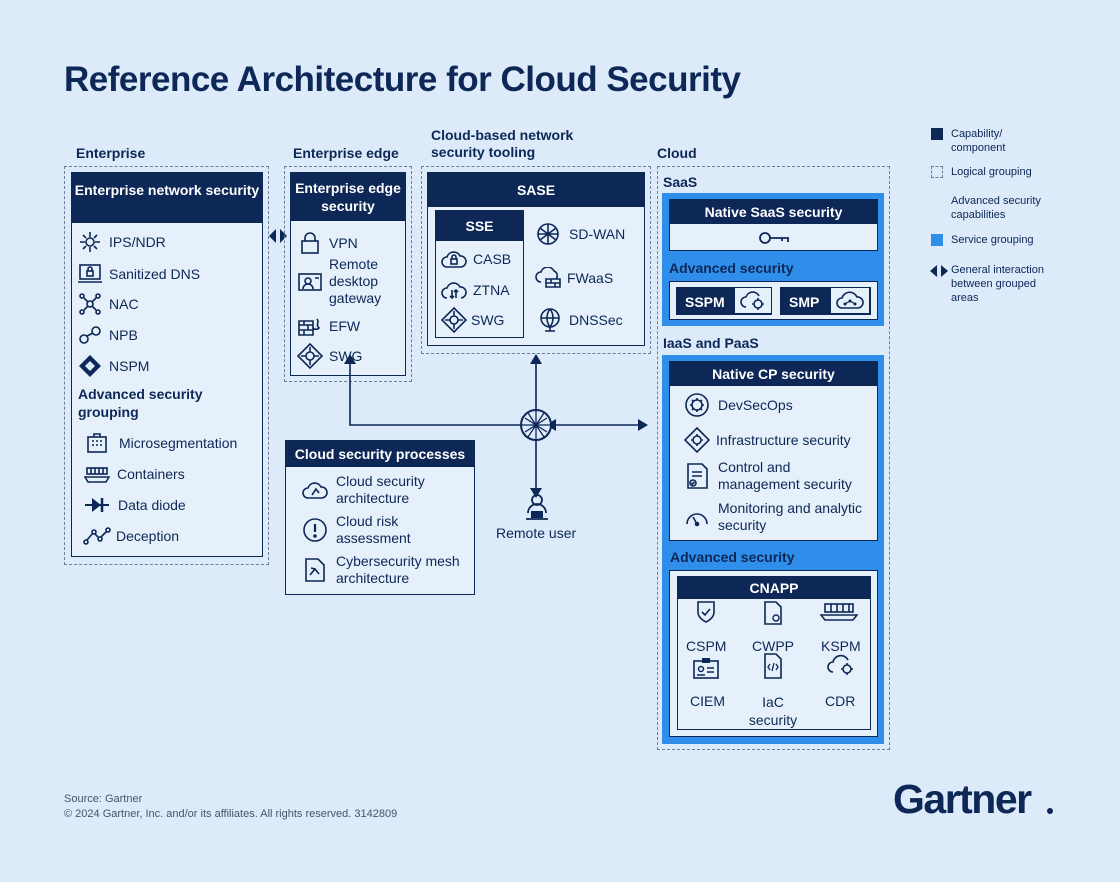 The image size is (1120, 882). Describe the element at coordinates (706, 646) in the screenshot. I see `cnapp-item-cspm: CSPM` at that location.